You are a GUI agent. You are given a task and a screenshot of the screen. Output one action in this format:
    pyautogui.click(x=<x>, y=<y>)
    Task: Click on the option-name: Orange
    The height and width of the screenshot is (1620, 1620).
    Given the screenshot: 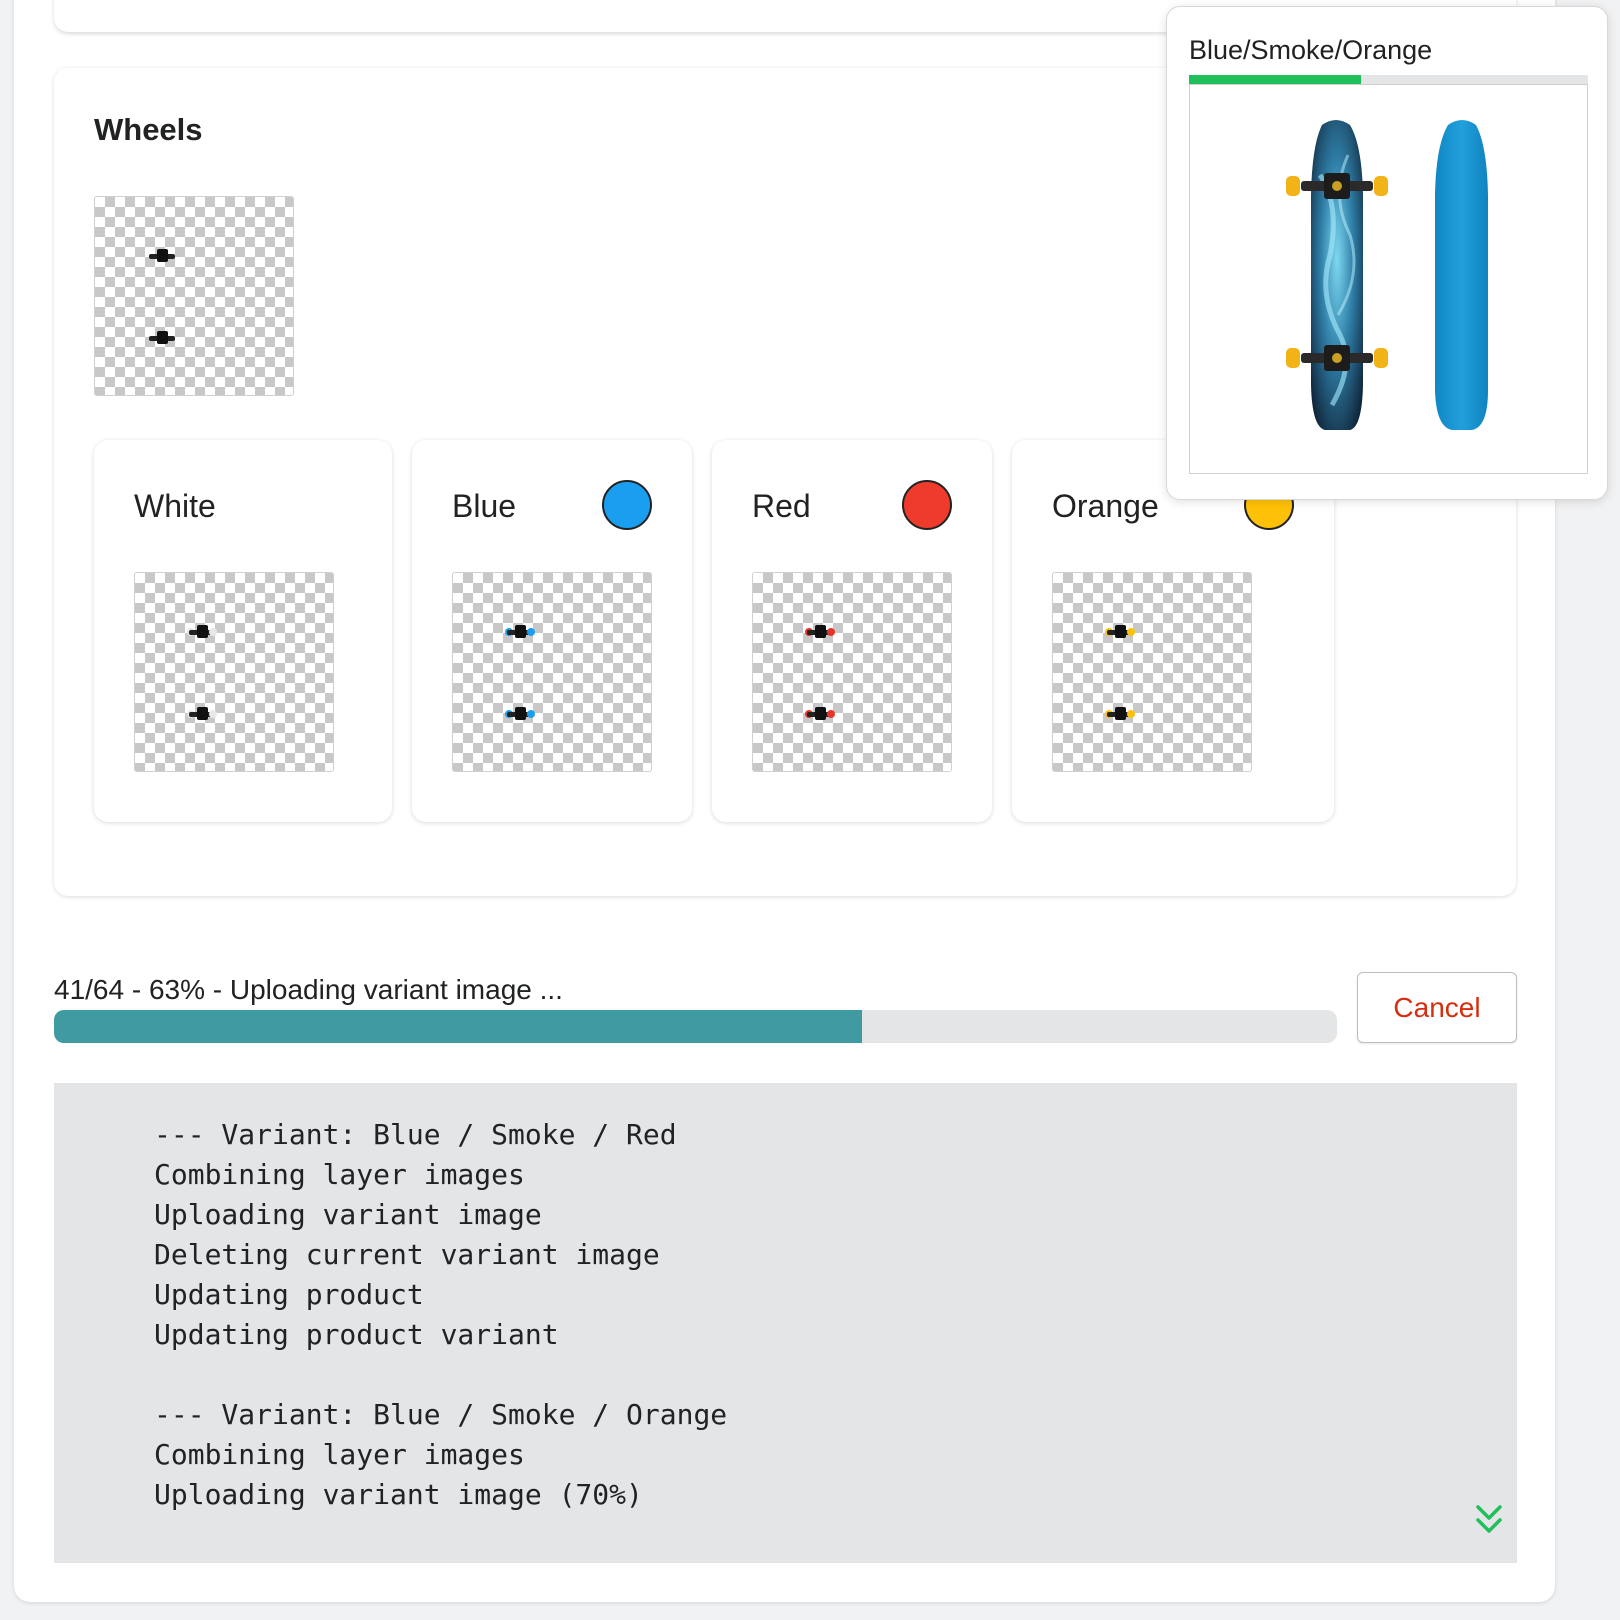 What is the action you would take?
    pyautogui.click(x=1105, y=506)
    